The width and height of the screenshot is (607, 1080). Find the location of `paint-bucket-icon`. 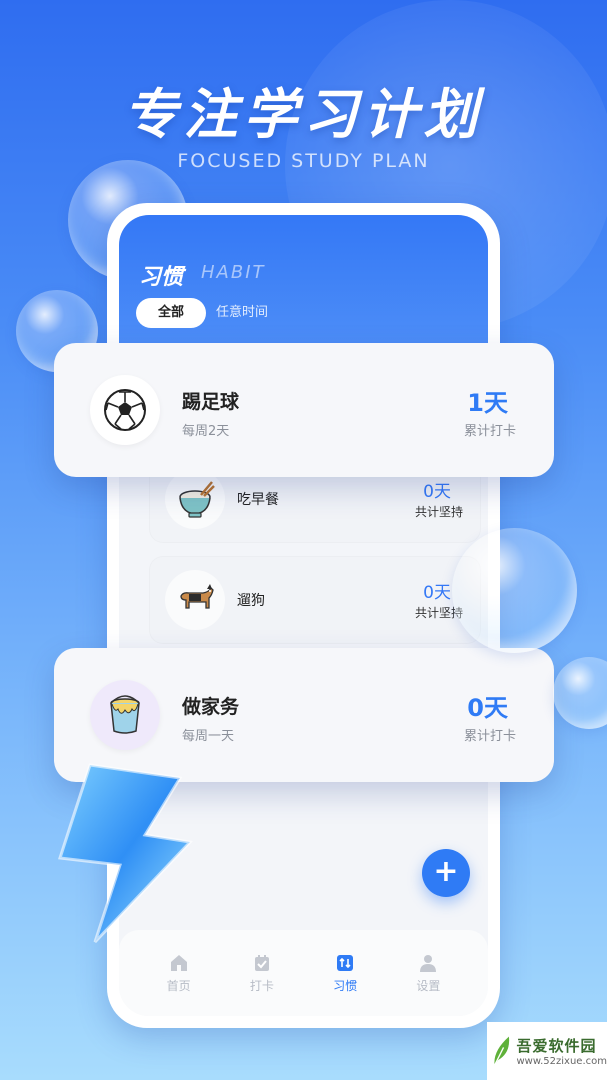

paint-bucket-icon is located at coordinates (125, 715).